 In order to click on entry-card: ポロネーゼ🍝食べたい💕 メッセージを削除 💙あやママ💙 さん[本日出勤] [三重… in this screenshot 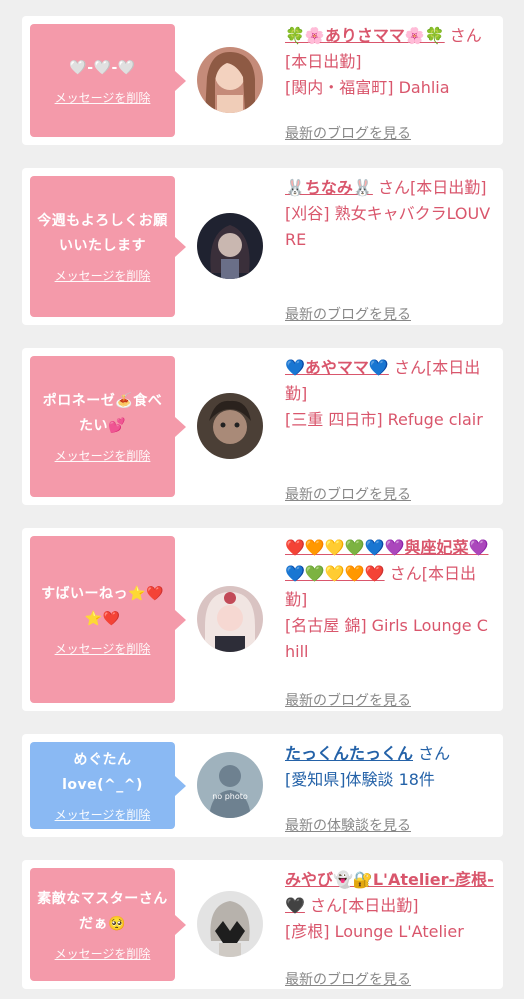, I will do `click(262, 426)`.